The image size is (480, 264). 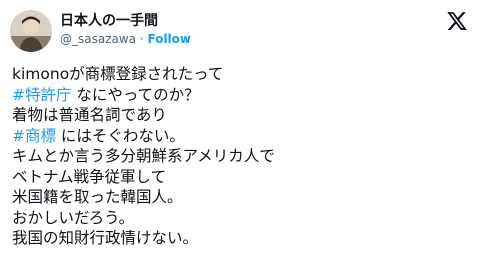 What do you see at coordinates (118, 74) in the screenshot?
I see `tweet-line-1: kimonoが商標登録されたって` at bounding box center [118, 74].